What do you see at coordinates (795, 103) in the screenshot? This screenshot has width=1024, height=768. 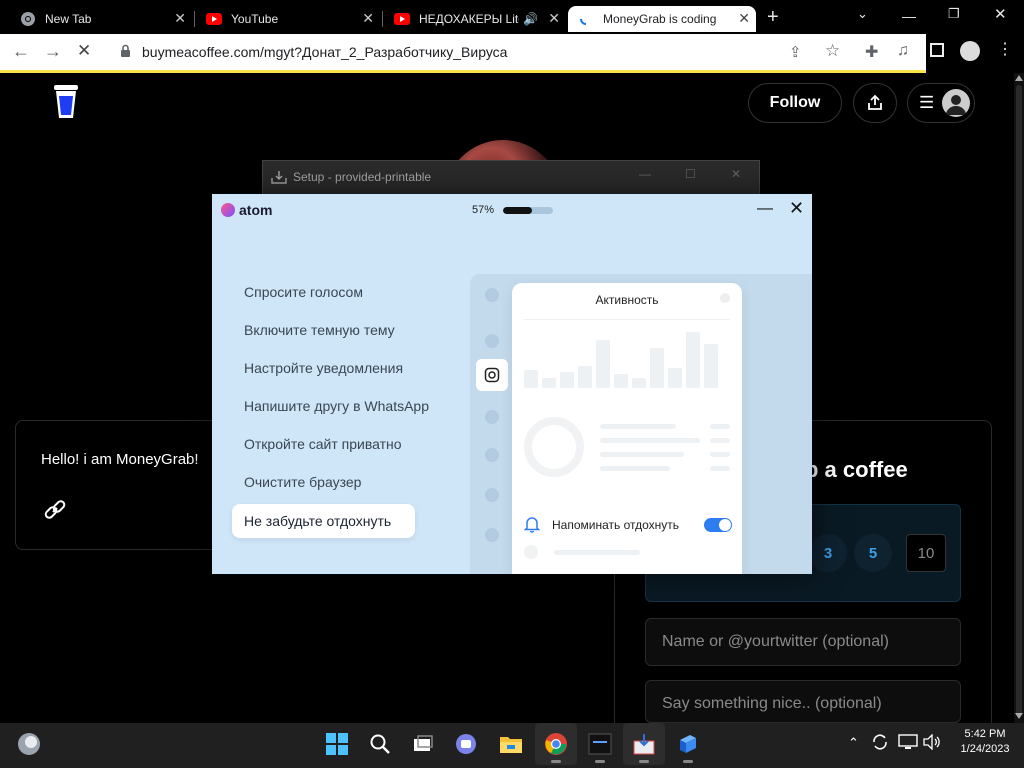 I see `follow-button: Follow` at bounding box center [795, 103].